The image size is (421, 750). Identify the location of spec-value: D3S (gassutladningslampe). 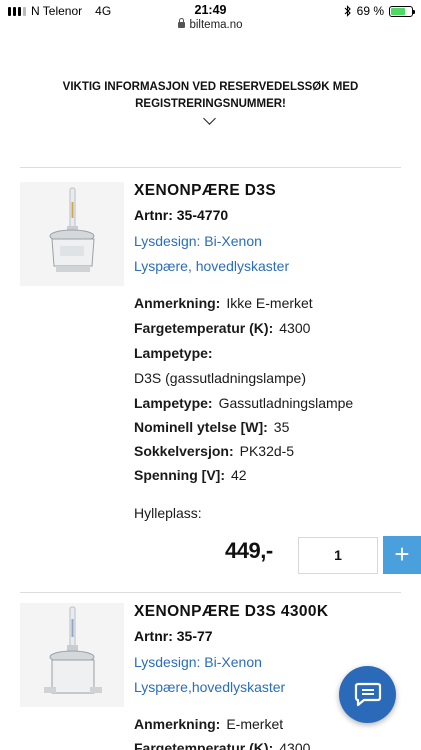
(220, 378).